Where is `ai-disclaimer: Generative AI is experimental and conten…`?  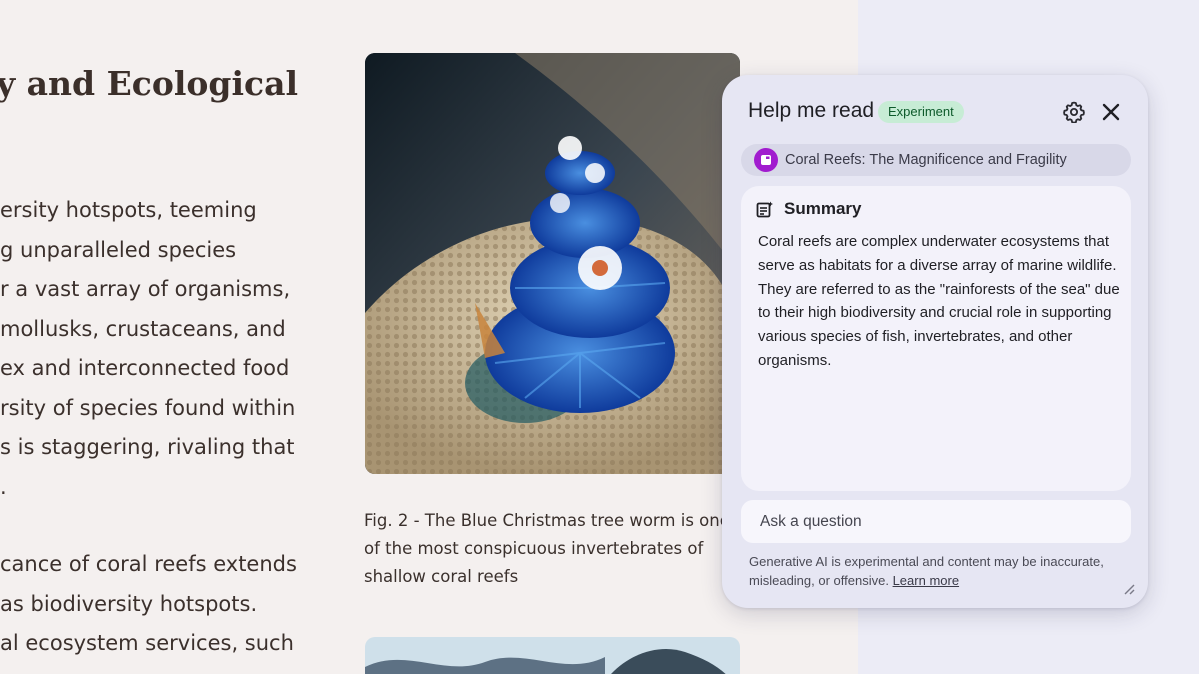 ai-disclaimer: Generative AI is experimental and conten… is located at coordinates (939, 571).